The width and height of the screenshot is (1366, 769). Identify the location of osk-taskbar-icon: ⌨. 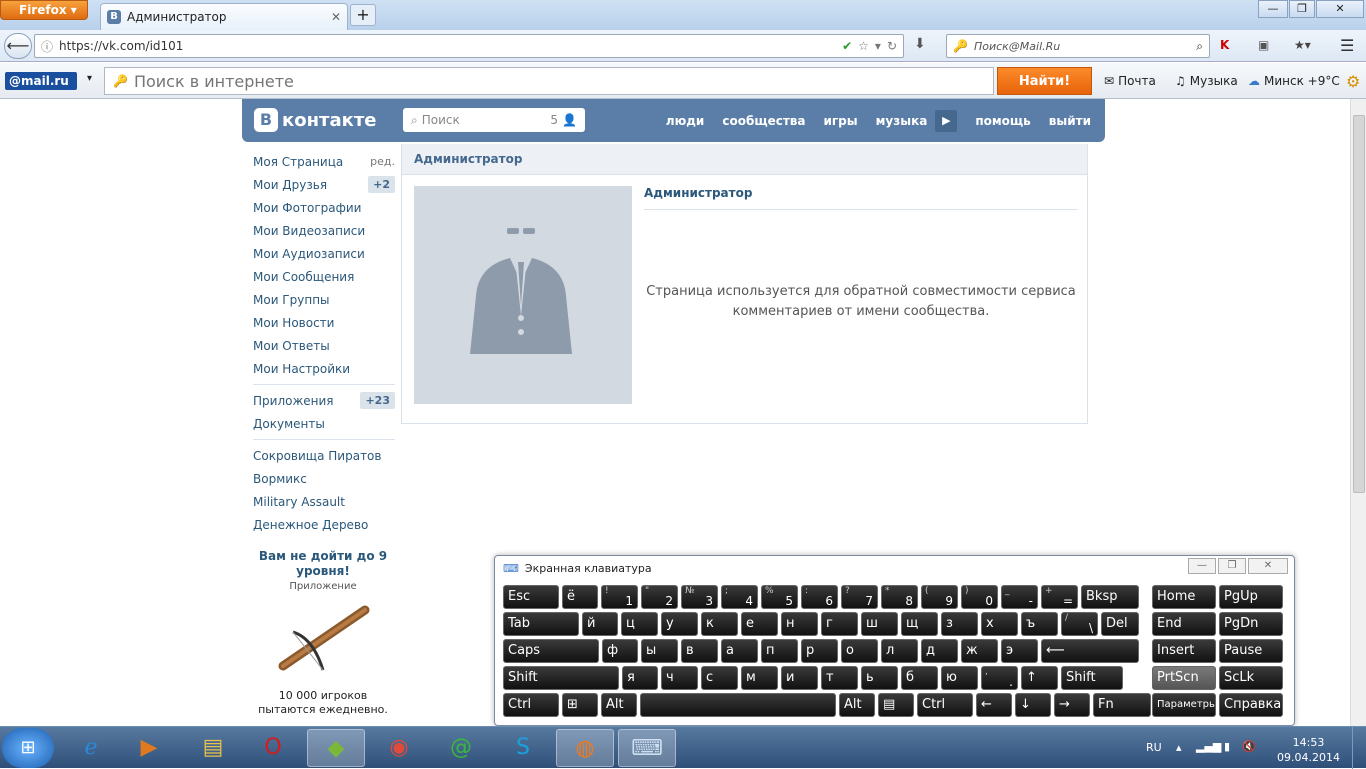
(647, 748).